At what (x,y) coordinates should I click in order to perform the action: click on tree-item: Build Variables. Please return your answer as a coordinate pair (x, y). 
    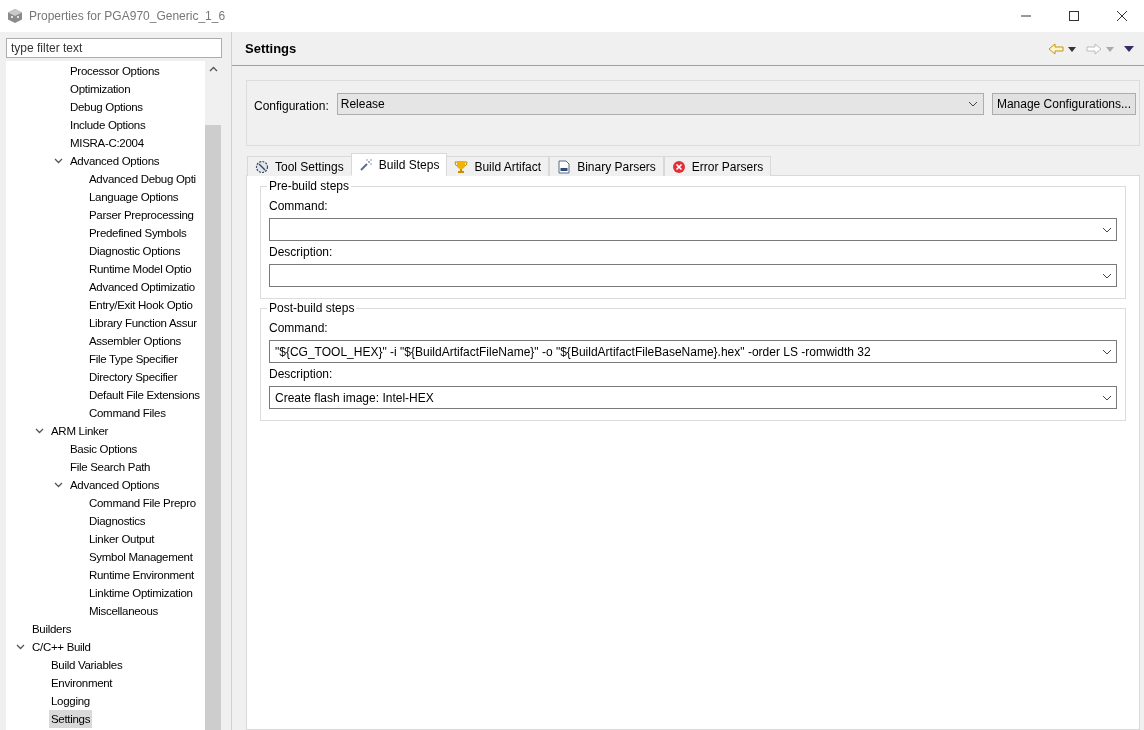
    Looking at the image, I should click on (87, 665).